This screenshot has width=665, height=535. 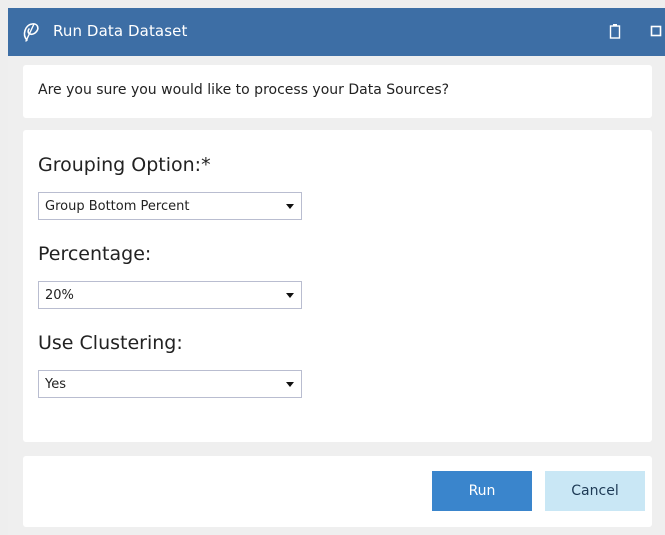 I want to click on grouping-option-label: Grouping Option:*, so click(x=124, y=165).